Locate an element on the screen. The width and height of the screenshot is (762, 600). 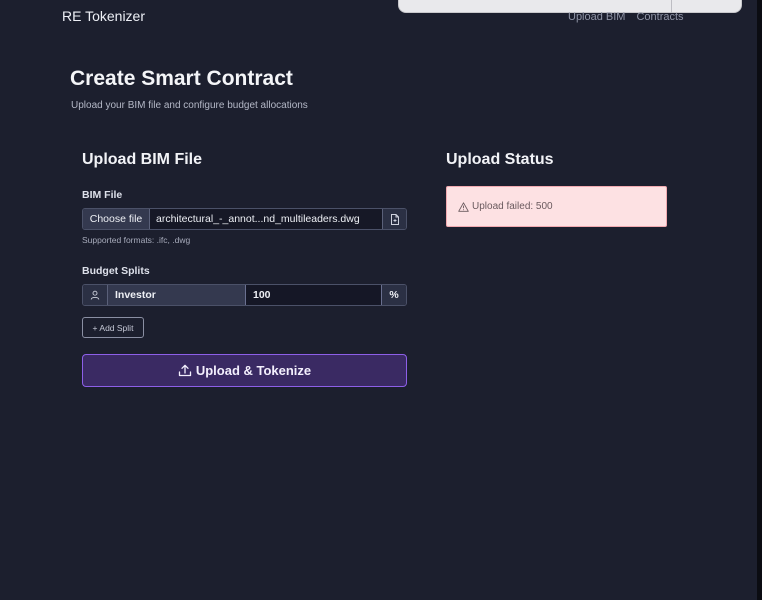
brand: RE Tokenizer is located at coordinates (103, 16).